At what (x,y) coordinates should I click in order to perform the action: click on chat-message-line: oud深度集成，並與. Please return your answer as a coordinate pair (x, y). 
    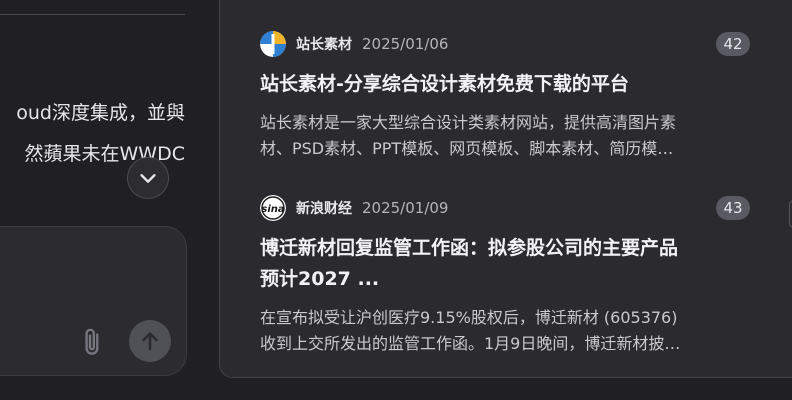
    Looking at the image, I should click on (100, 113).